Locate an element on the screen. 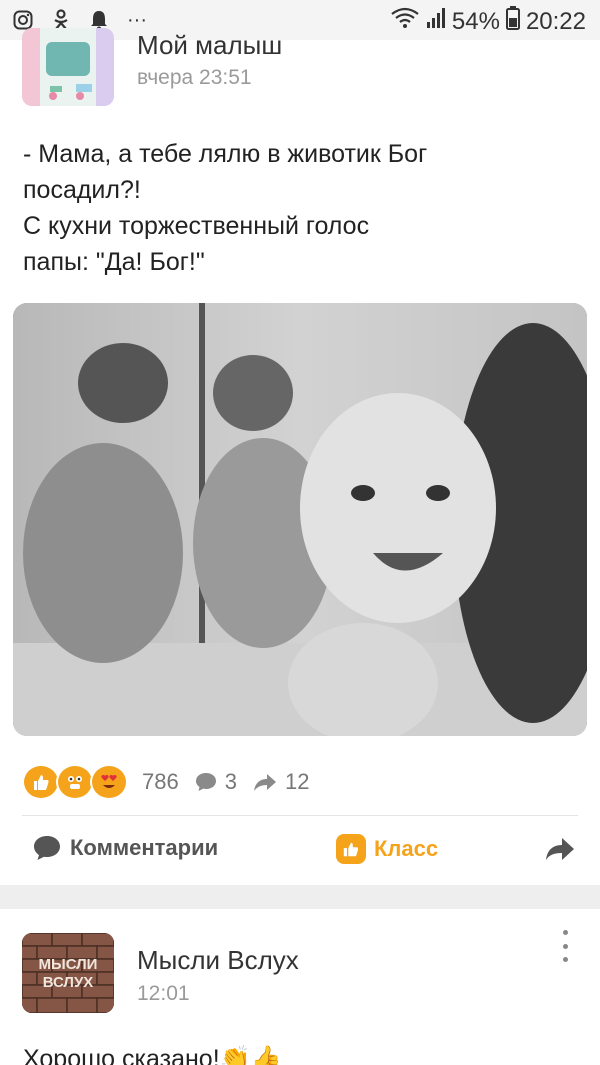 This screenshot has height=1065, width=600. battery-icon is located at coordinates (512, 21).